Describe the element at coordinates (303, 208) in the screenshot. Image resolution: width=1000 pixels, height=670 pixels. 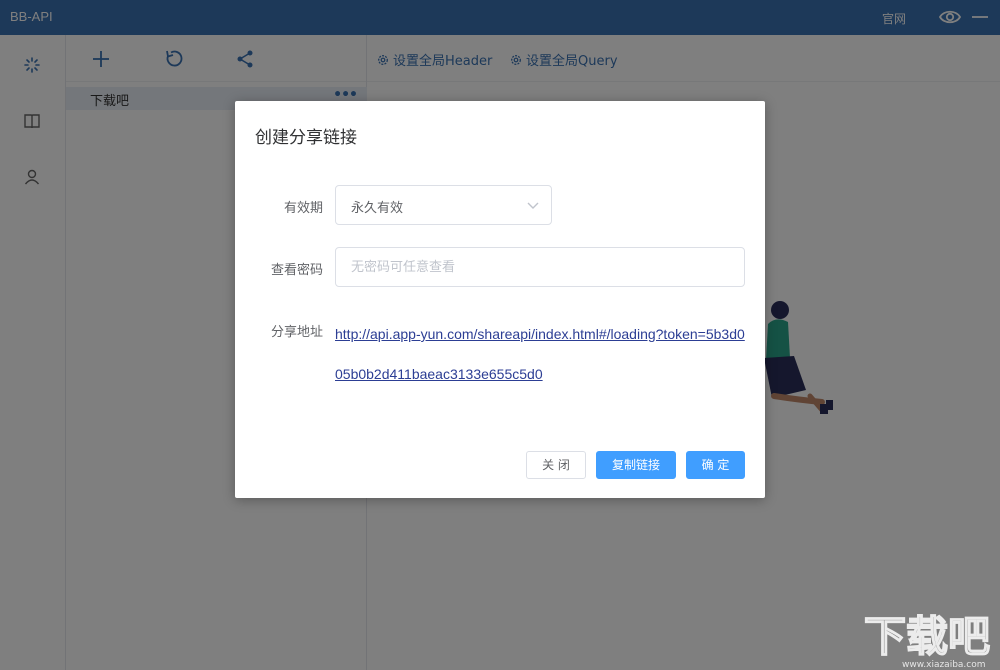
I see `validity-label: 有效期` at that location.